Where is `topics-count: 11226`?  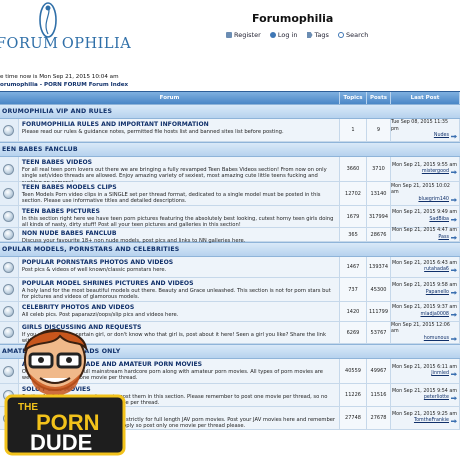
topics-count: 11226 is located at coordinates (353, 395).